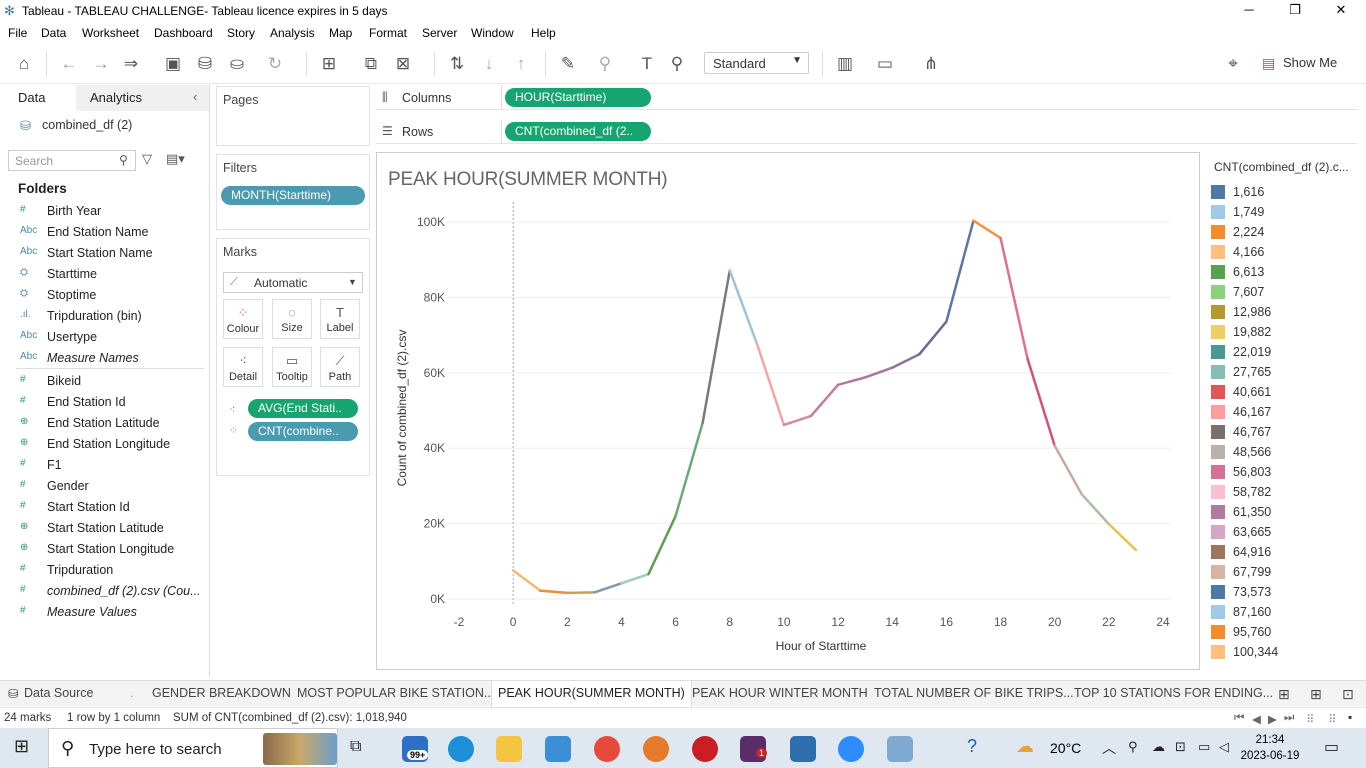  Describe the element at coordinates (104, 274) in the screenshot. I see `field-starttime: ⛭ Starttime` at that location.